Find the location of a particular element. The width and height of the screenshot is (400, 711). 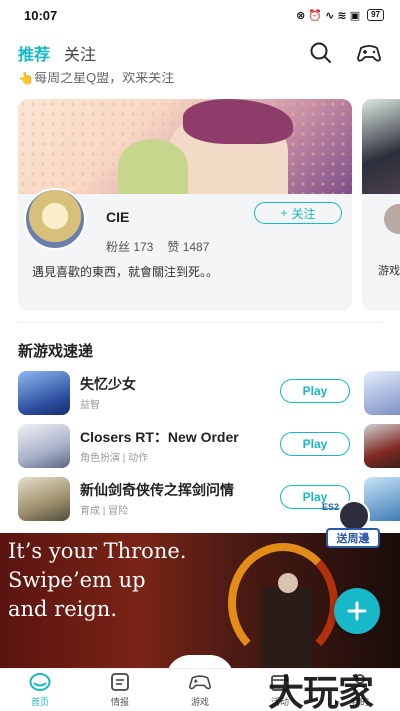

status-icons: ⊗ ⏰ ∿ ≋ ▣ 97 is located at coordinates (340, 15).